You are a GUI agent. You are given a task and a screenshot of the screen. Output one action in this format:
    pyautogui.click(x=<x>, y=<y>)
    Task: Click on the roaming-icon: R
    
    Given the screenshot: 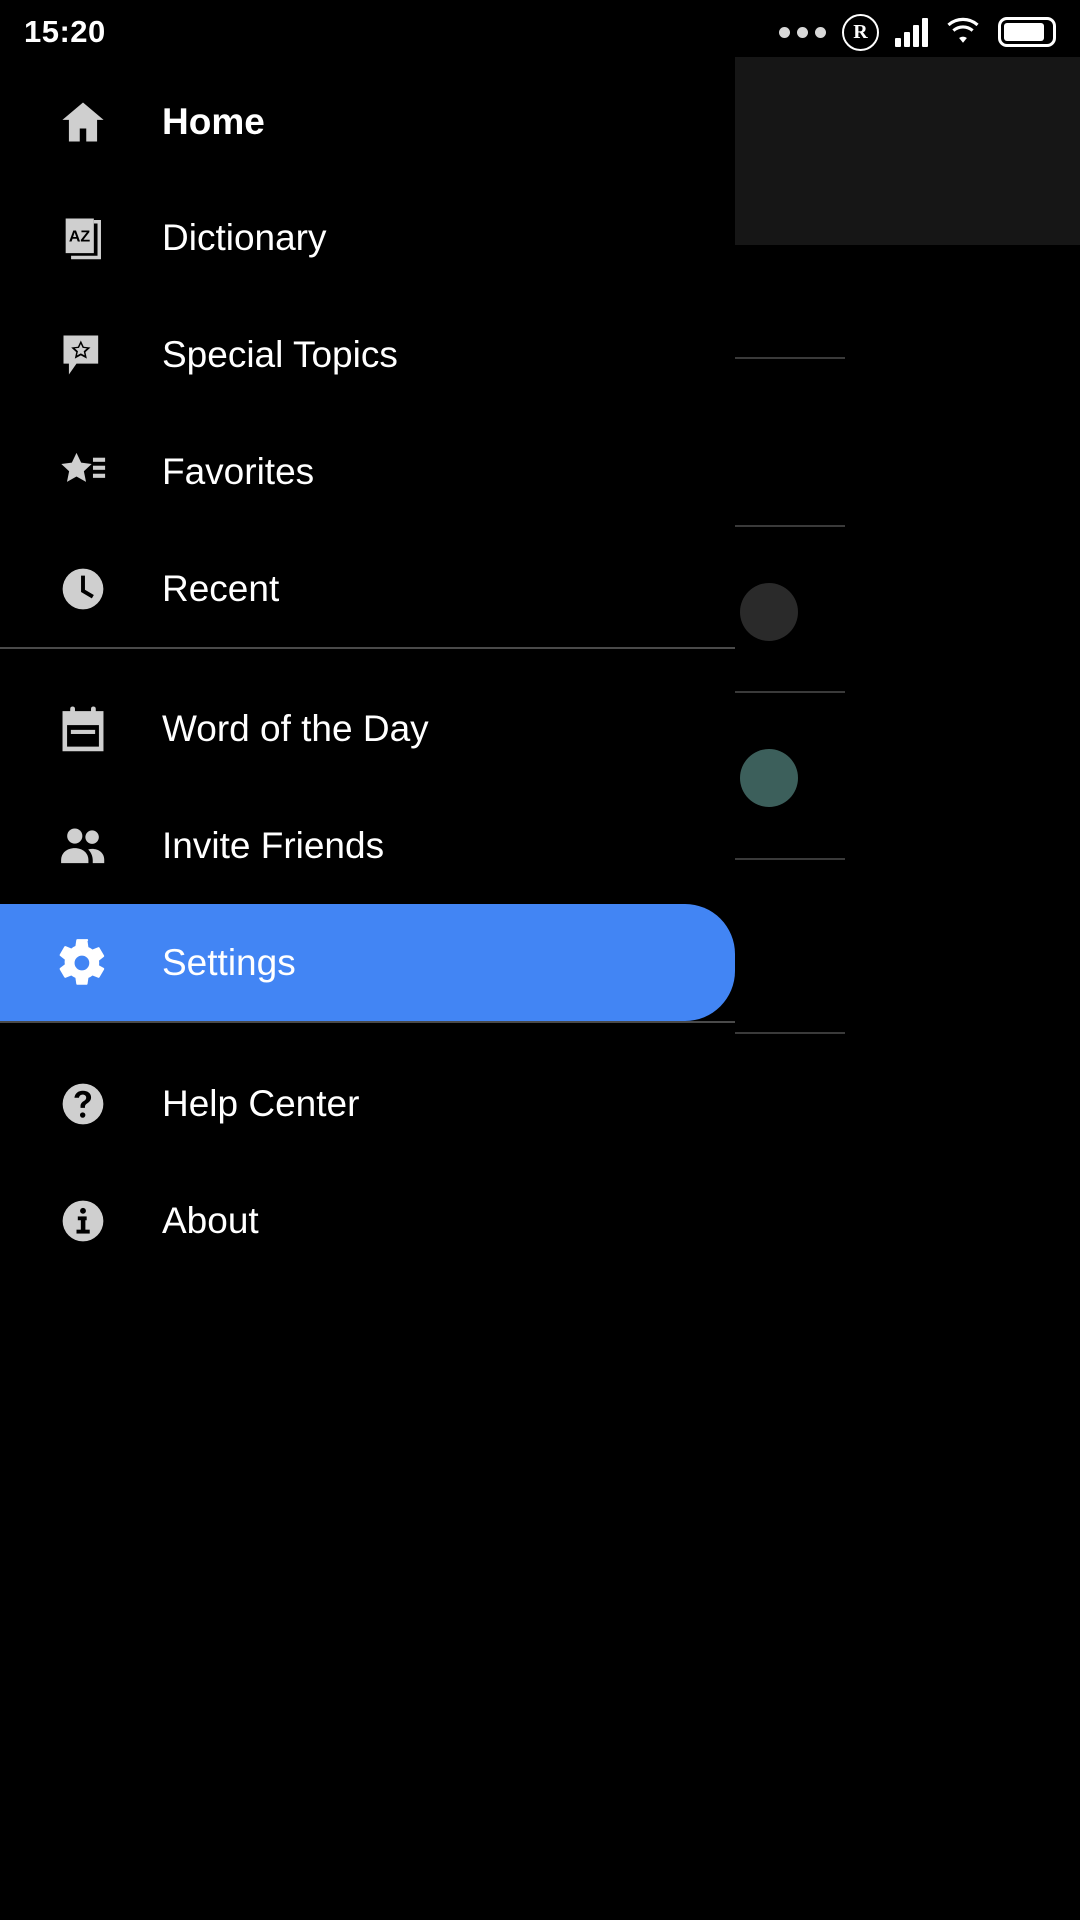 What is the action you would take?
    pyautogui.click(x=860, y=32)
    